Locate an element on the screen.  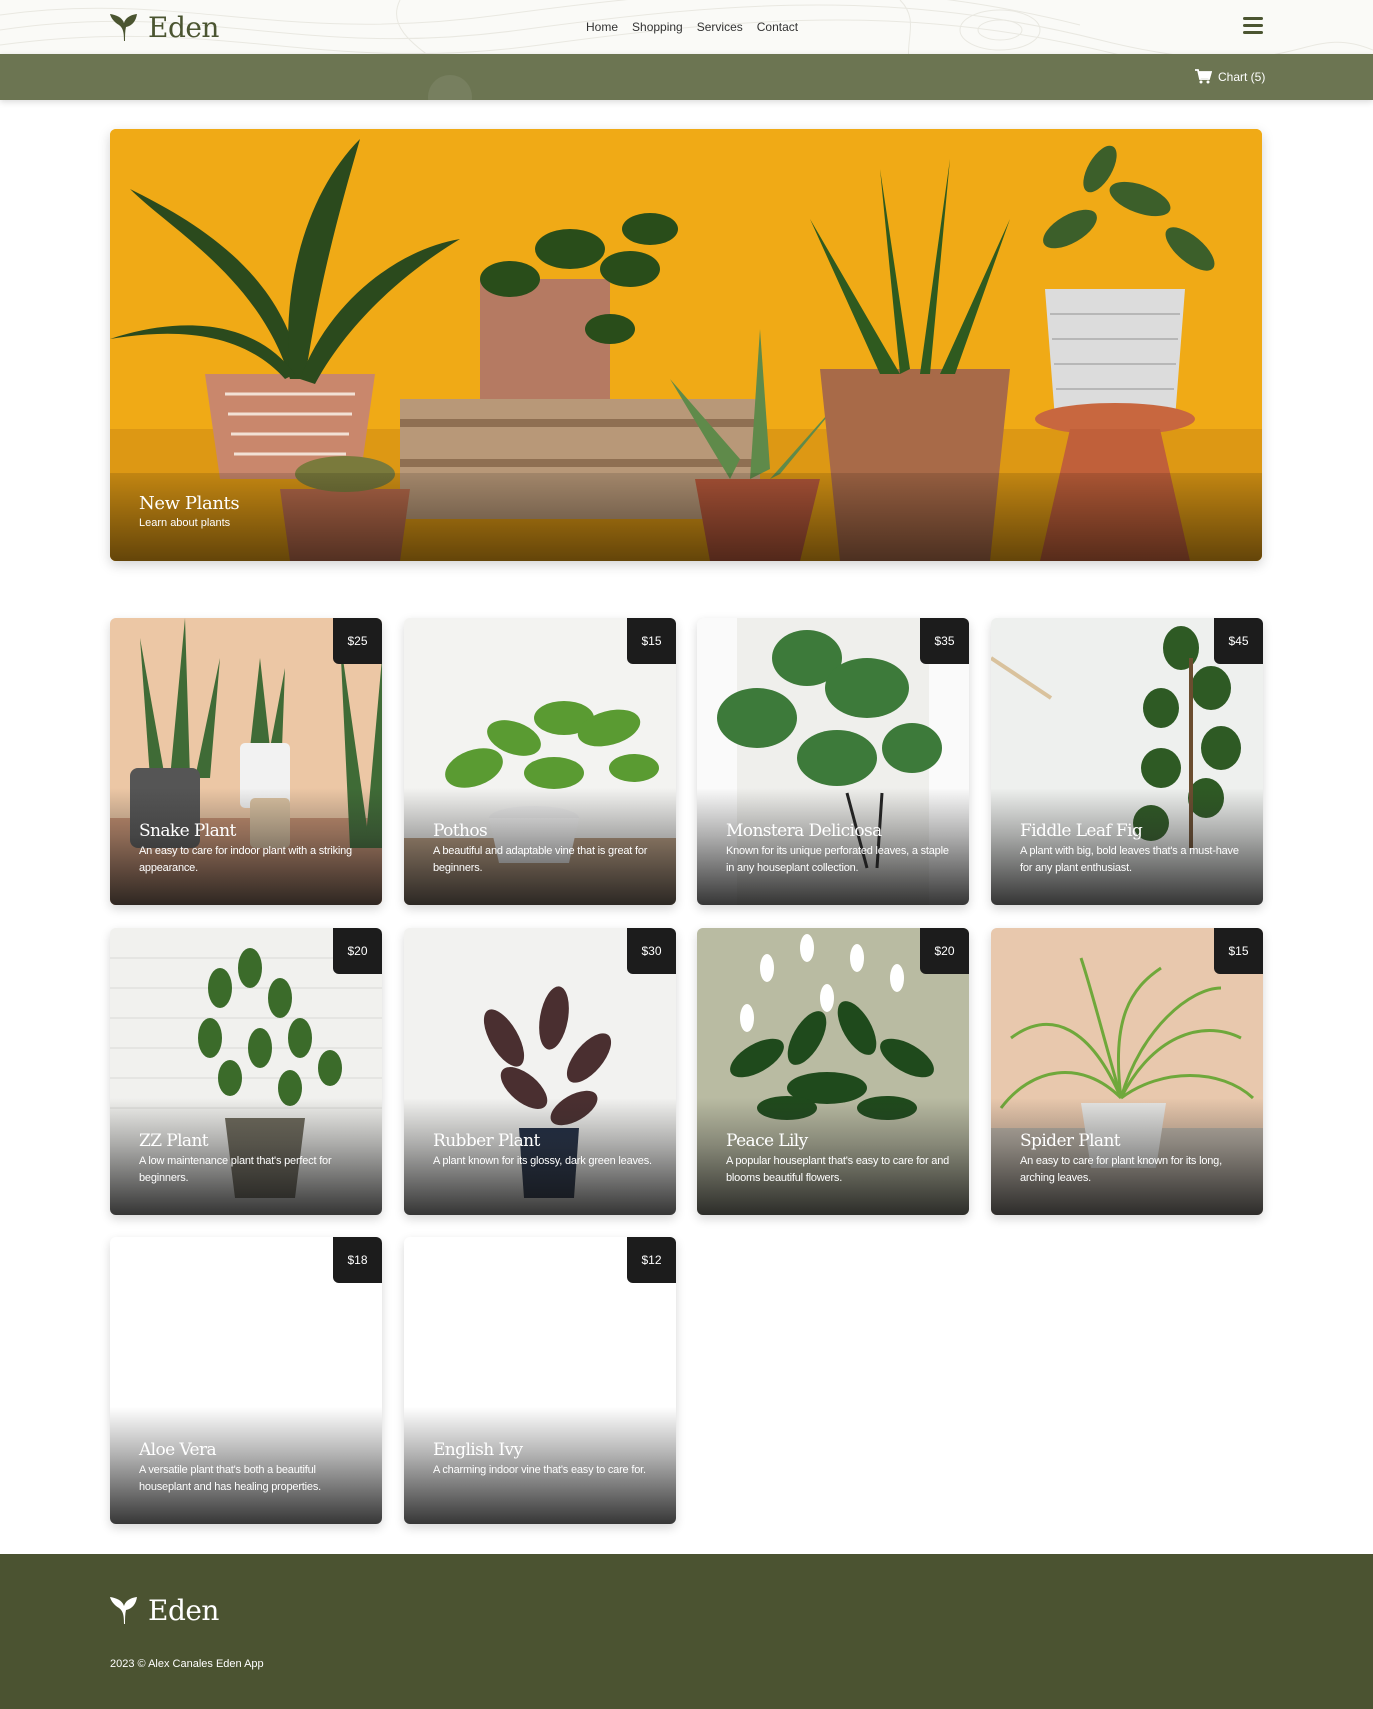
product-name: ZZ Plant is located at coordinates (174, 1141).